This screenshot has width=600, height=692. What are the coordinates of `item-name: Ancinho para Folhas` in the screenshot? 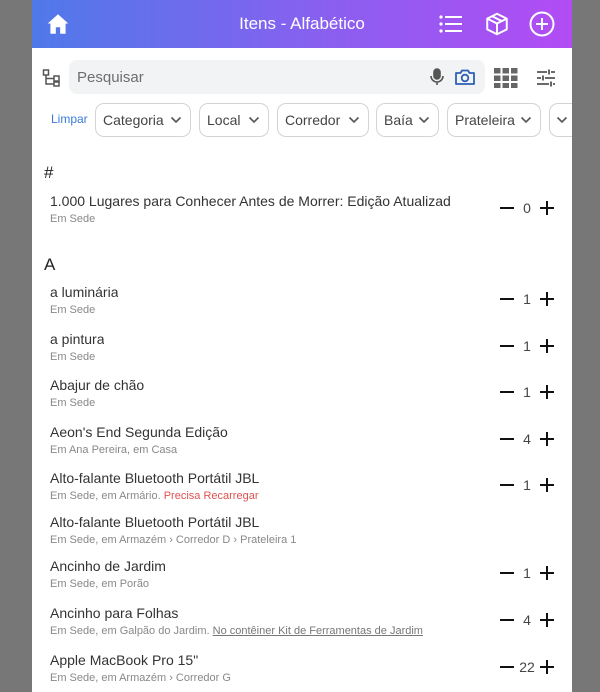 It's located at (114, 613).